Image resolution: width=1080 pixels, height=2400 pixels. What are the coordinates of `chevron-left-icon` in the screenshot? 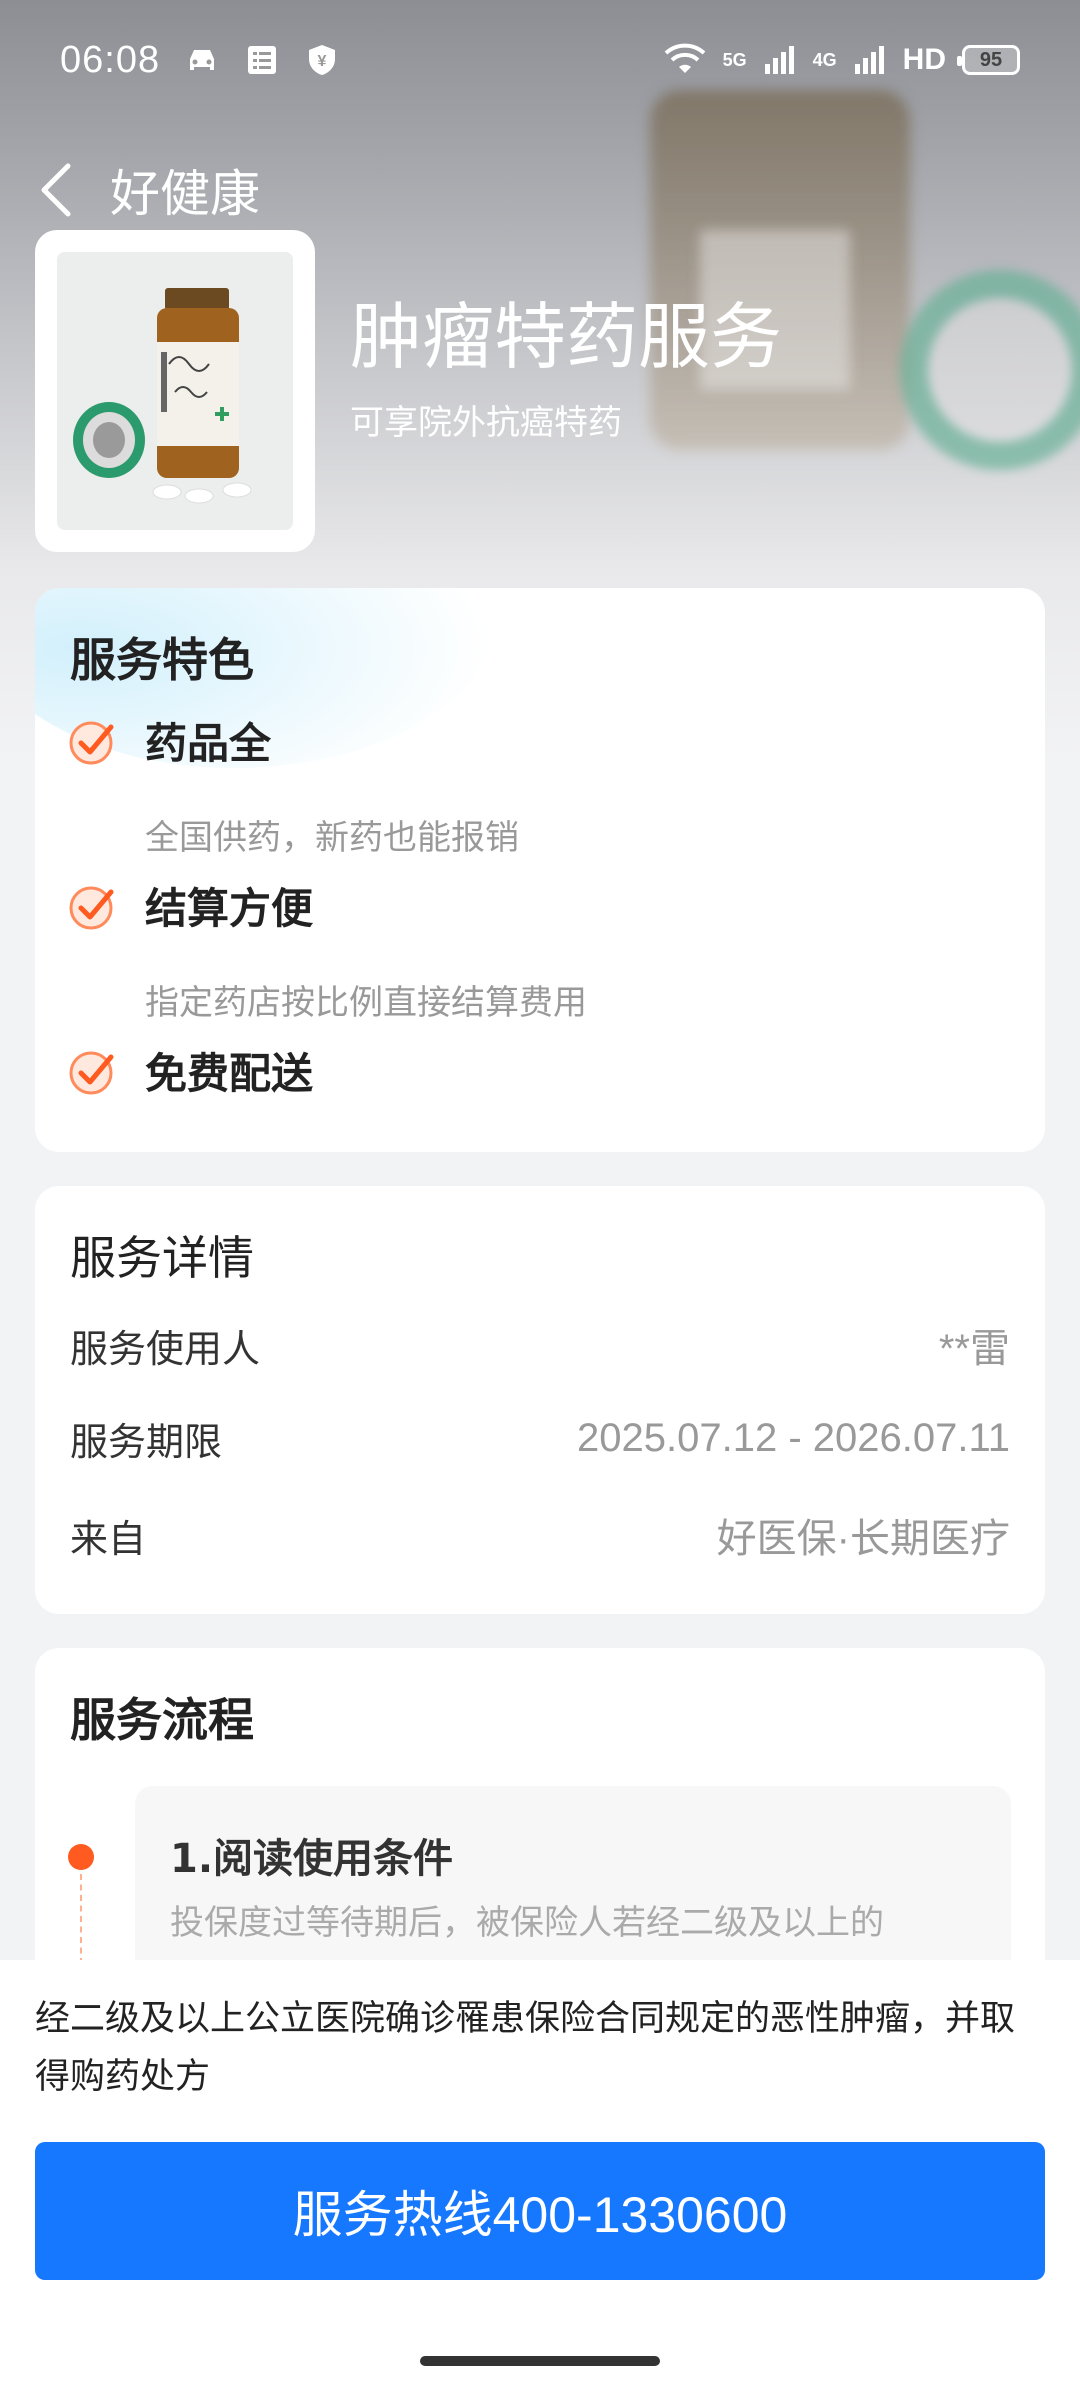 It's located at (56, 190).